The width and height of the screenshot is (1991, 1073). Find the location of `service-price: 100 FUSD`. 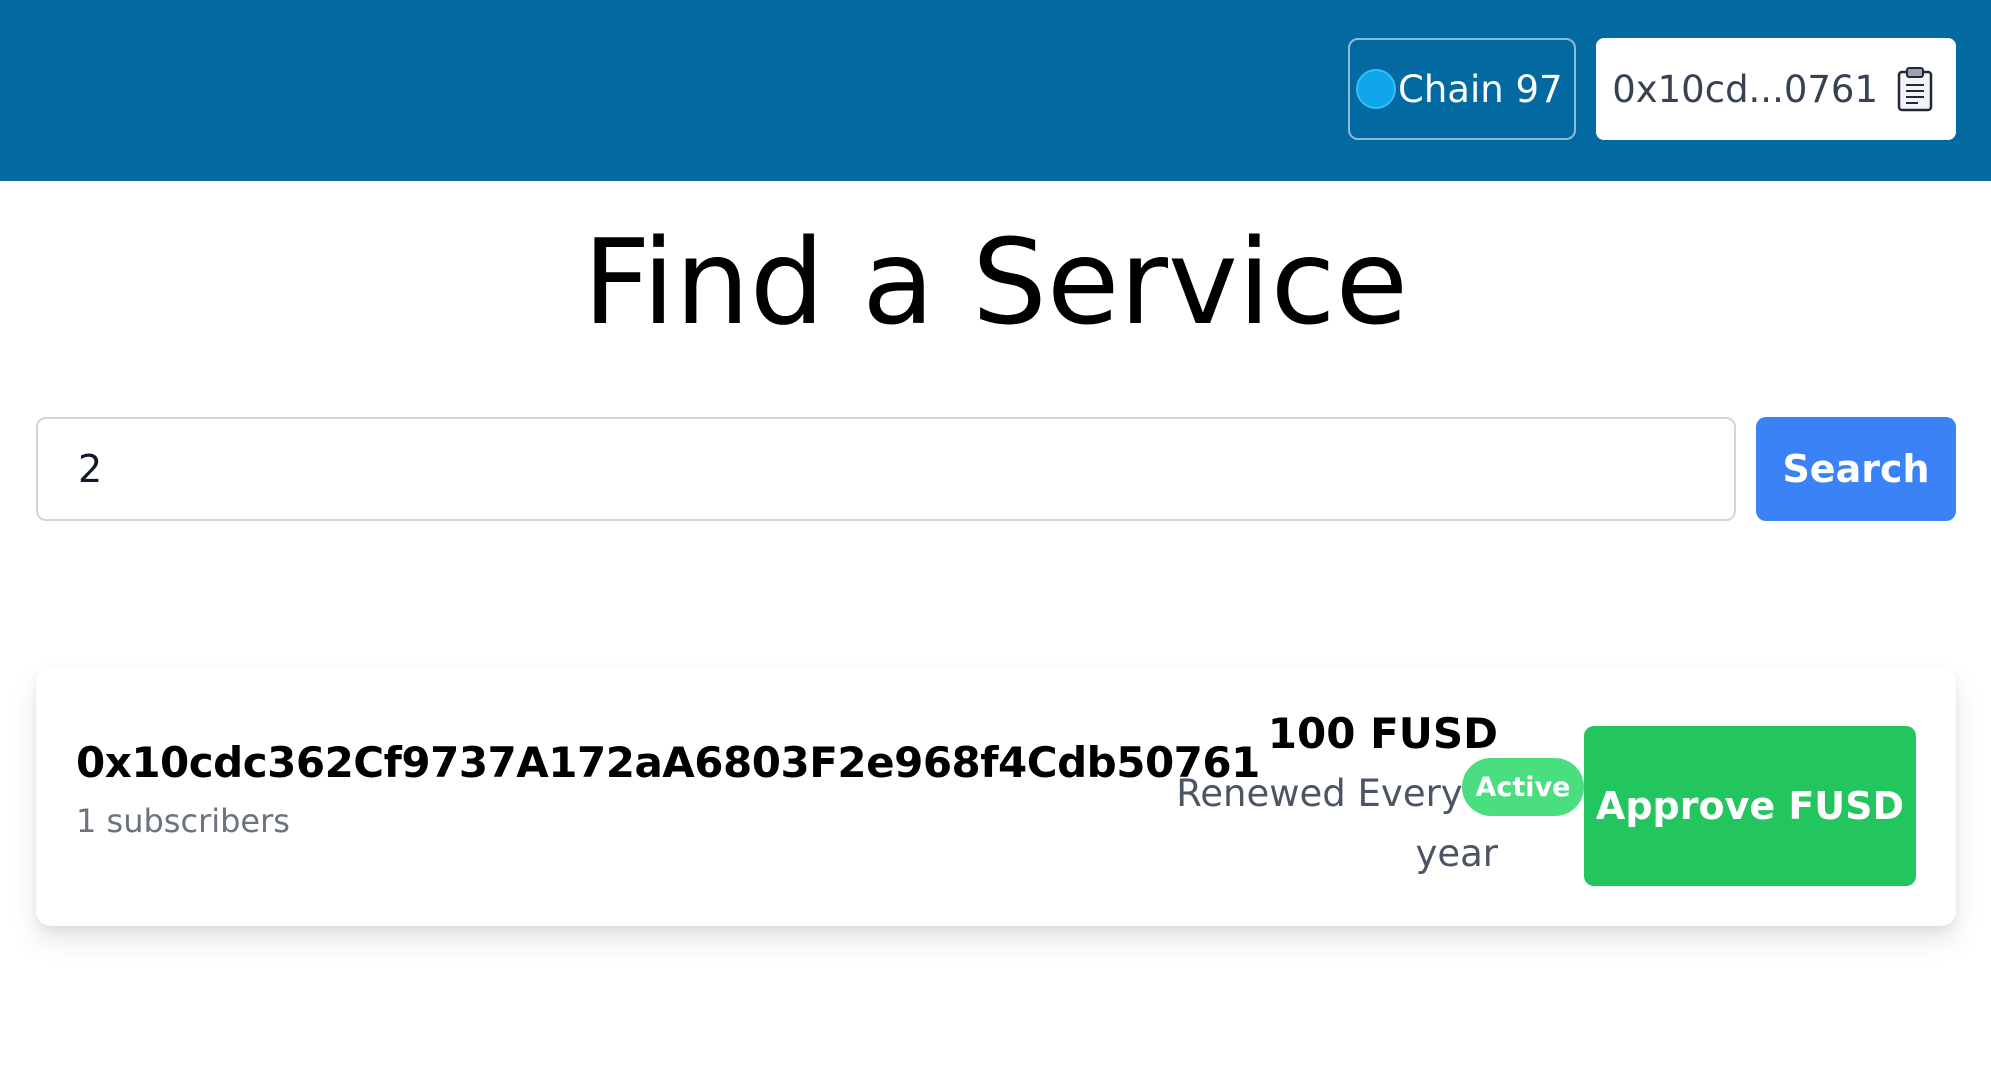

service-price: 100 FUSD is located at coordinates (1382, 733).